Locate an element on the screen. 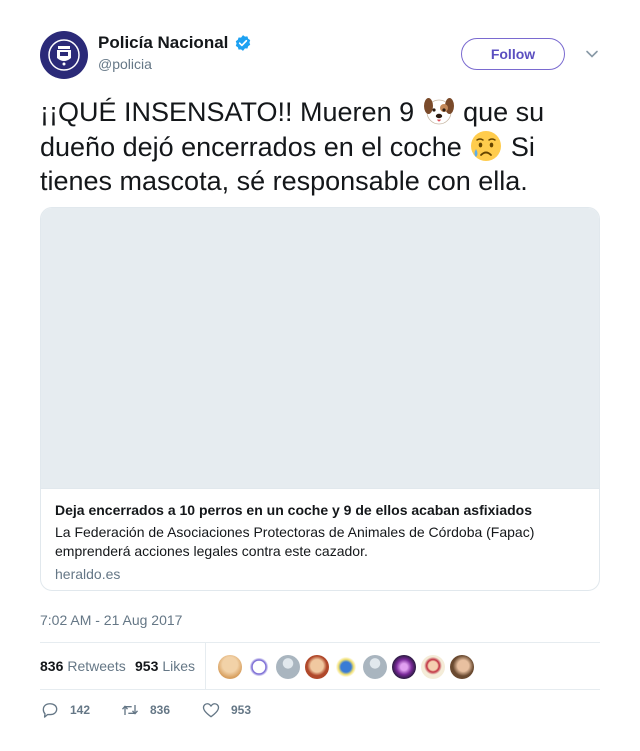 Image resolution: width=640 pixels, height=751 pixels. reply-count: 142 is located at coordinates (80, 710).